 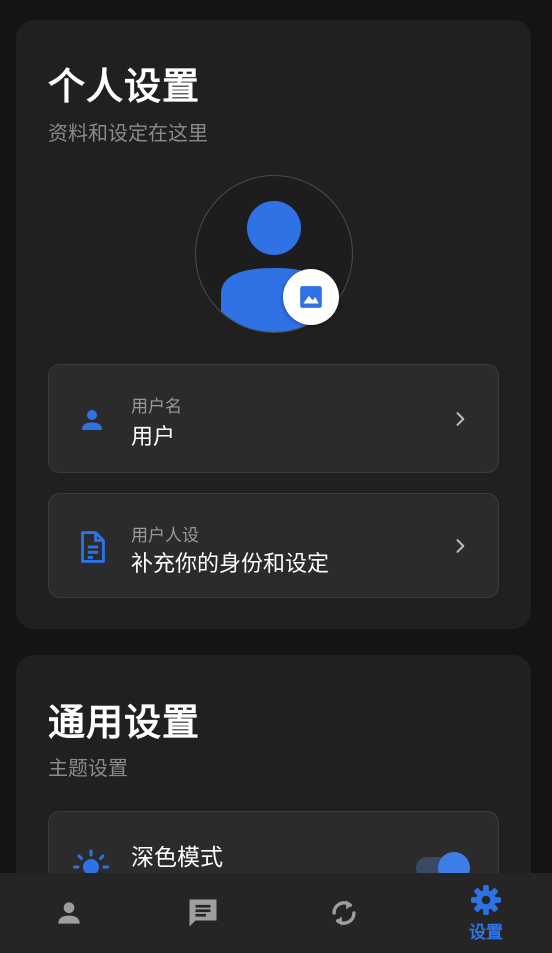 I want to click on personal-settings-subtitle: 资料和设定在这里, so click(x=128, y=133).